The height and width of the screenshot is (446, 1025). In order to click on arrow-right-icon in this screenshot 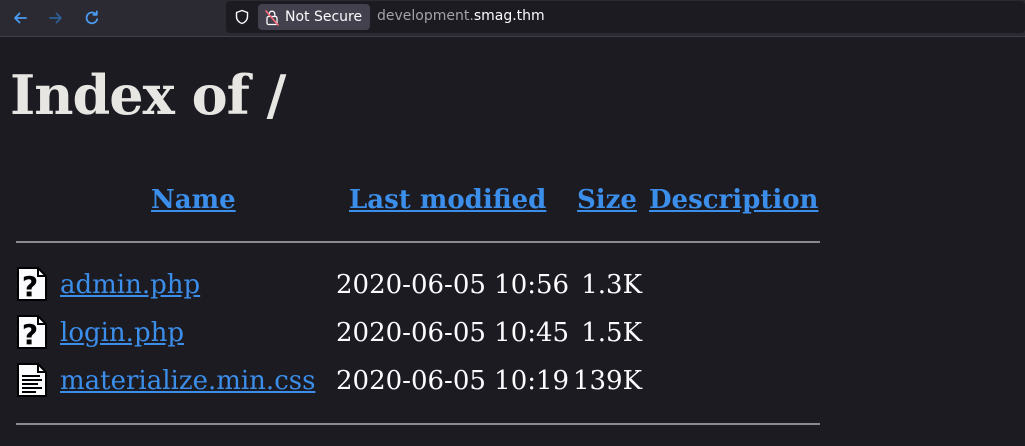, I will do `click(55, 18)`.